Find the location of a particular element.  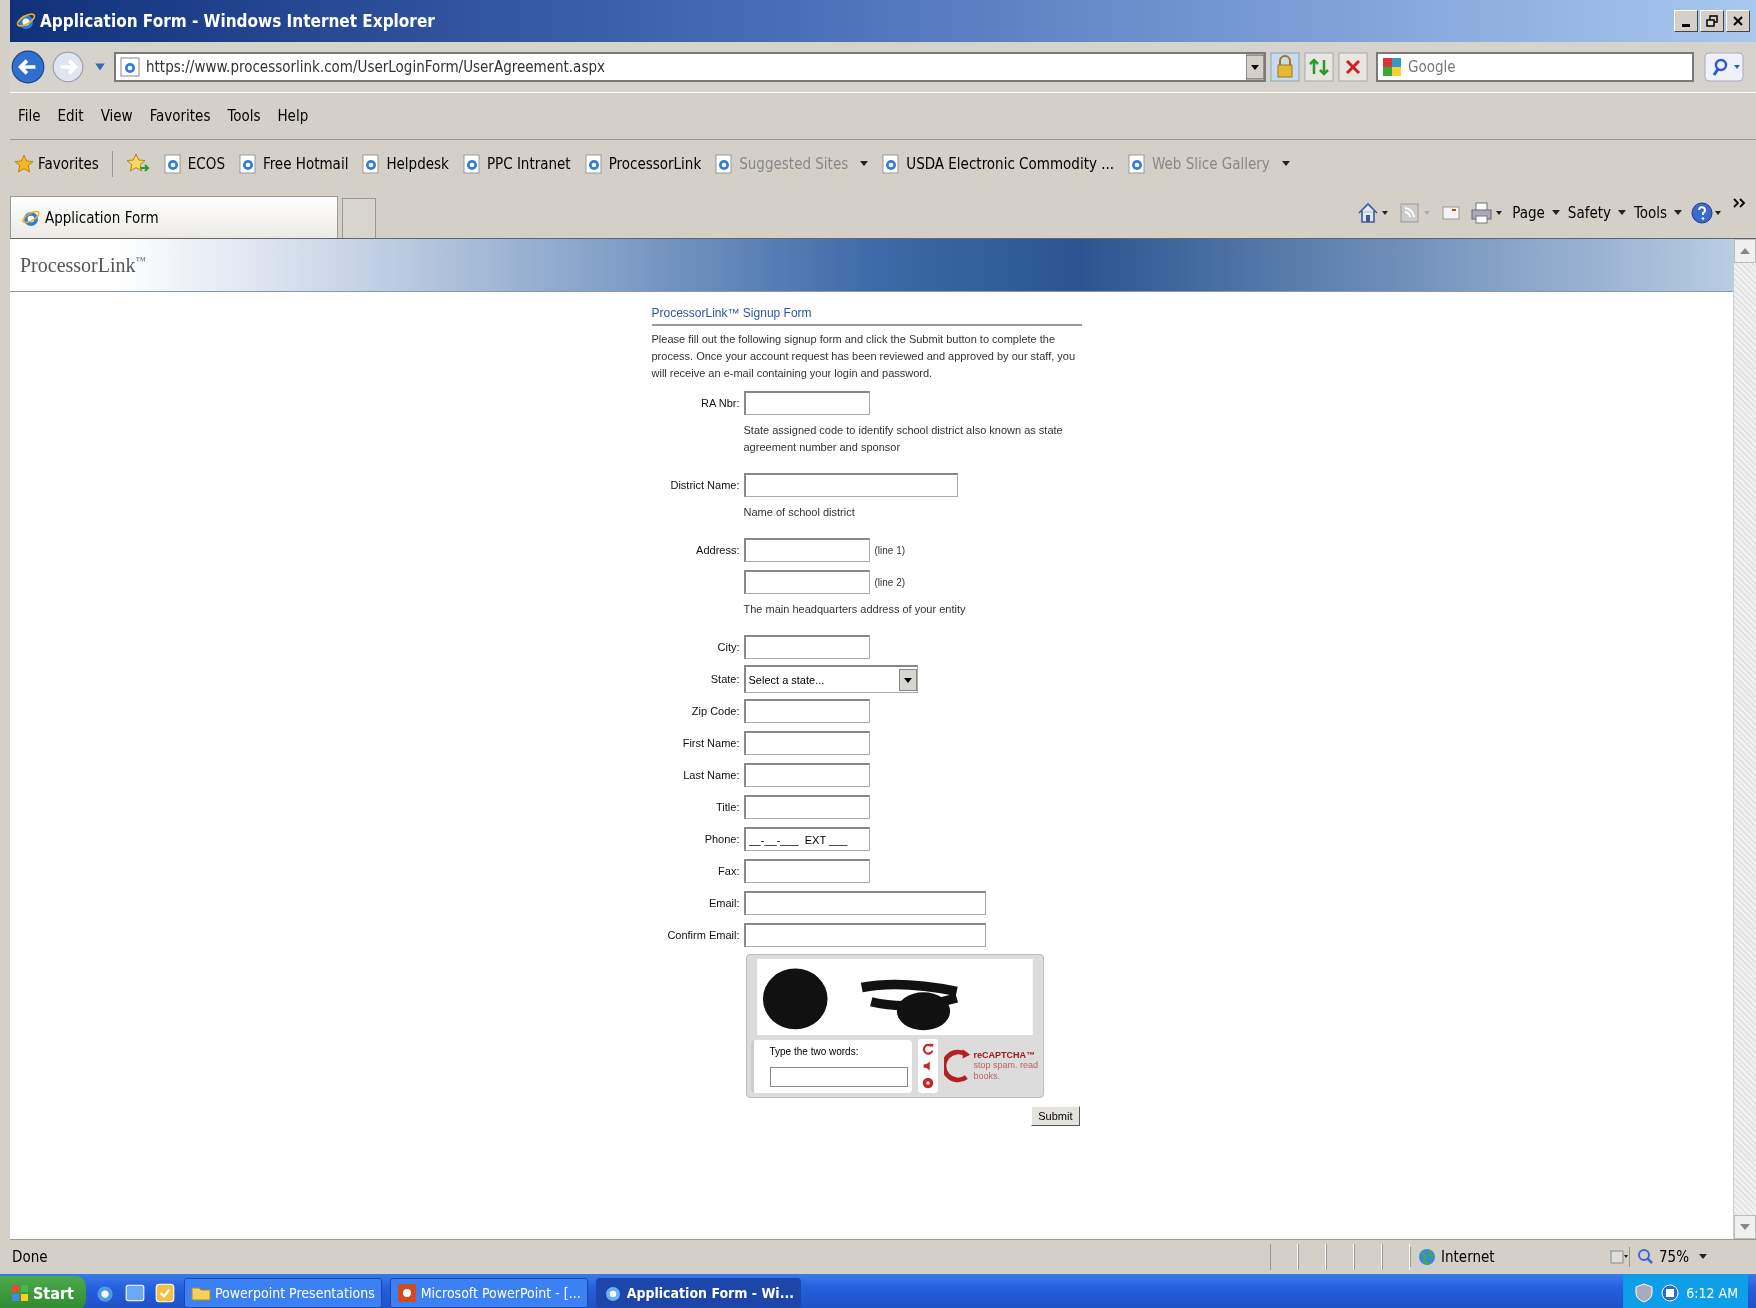

history-dropdown-icon is located at coordinates (100, 67).